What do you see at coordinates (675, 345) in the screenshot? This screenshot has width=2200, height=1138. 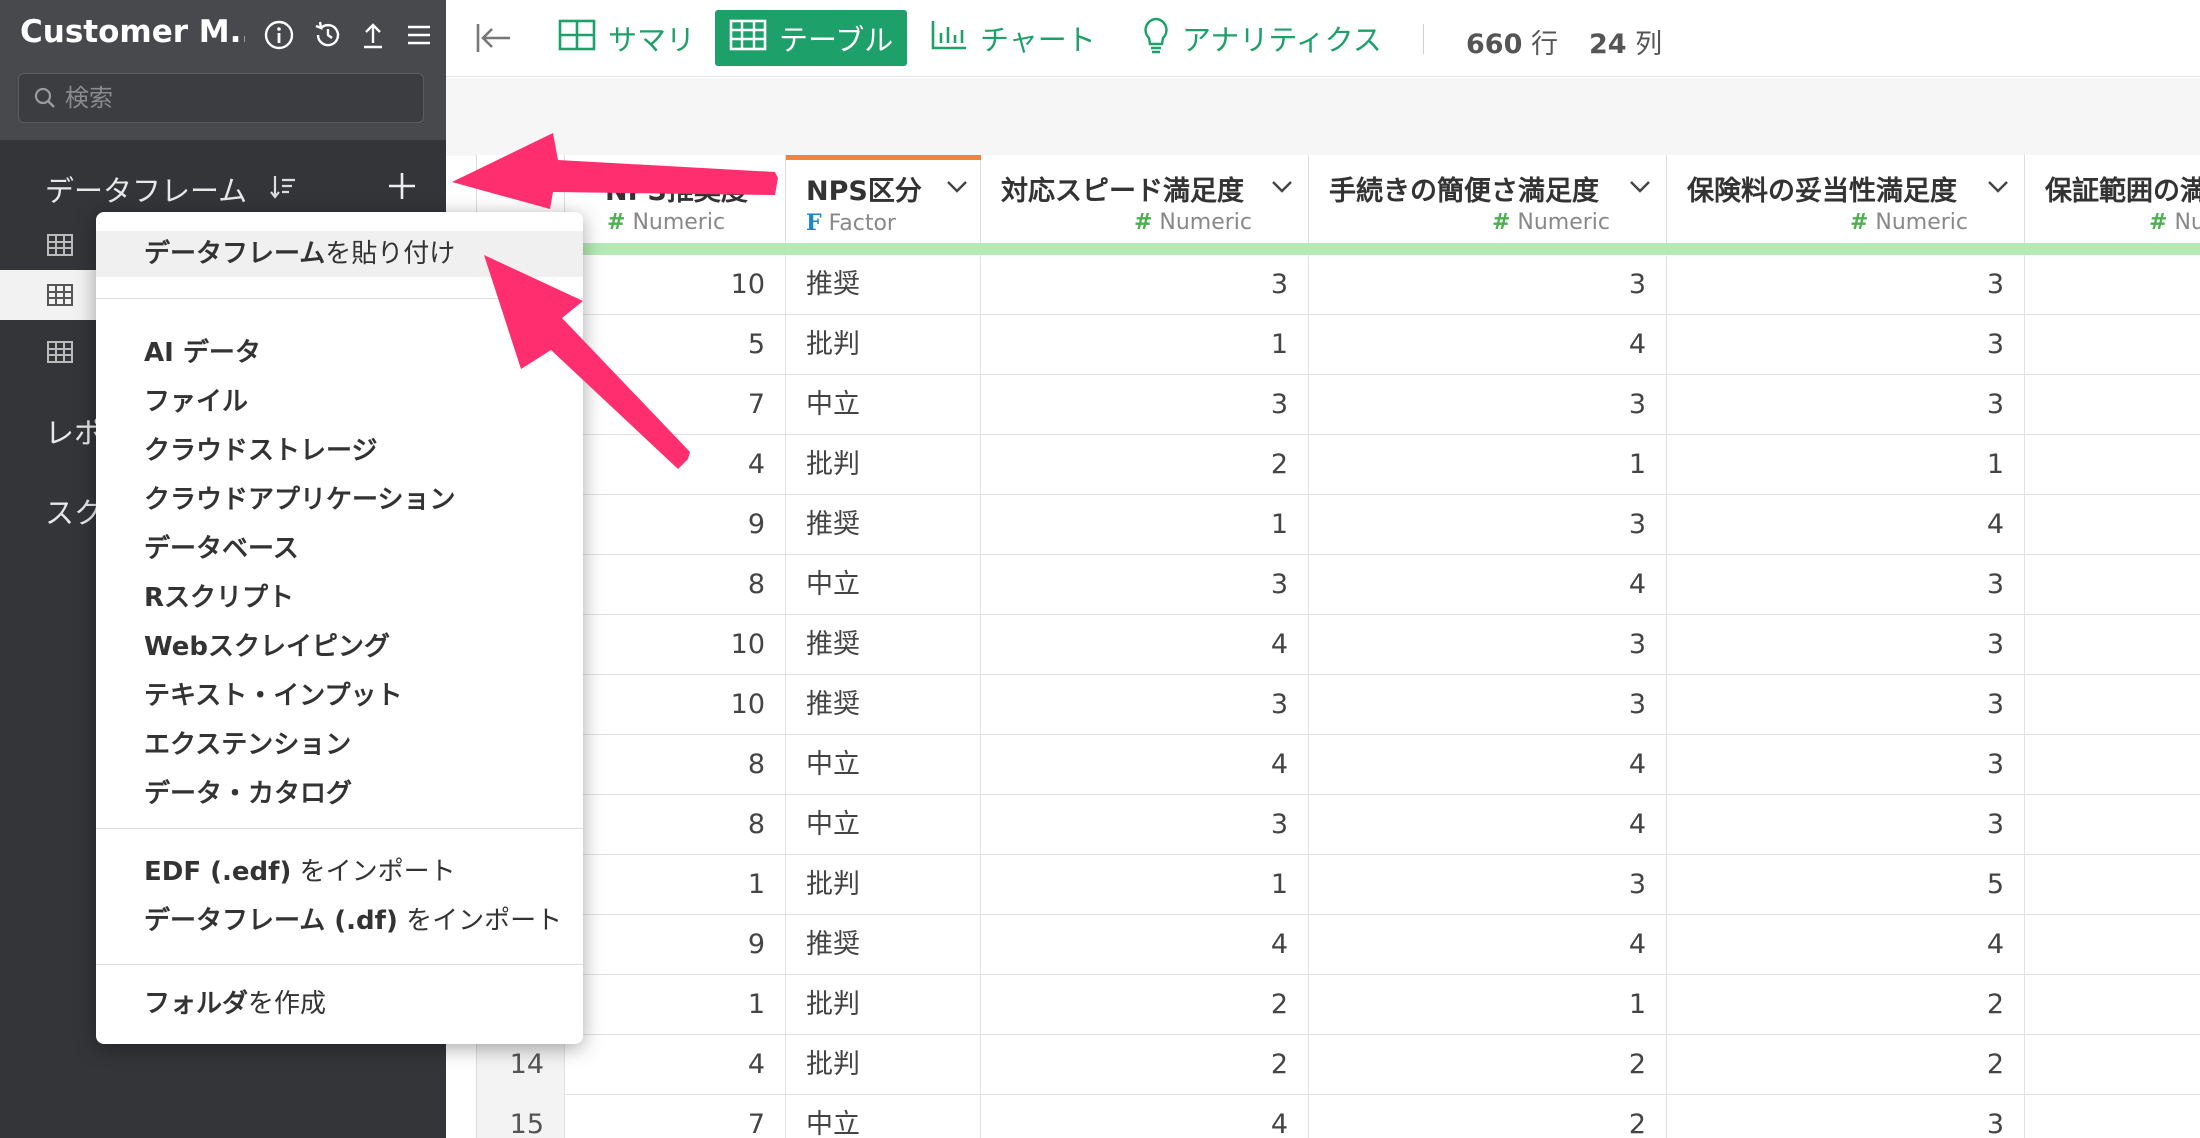 I see `table-cell: 5` at bounding box center [675, 345].